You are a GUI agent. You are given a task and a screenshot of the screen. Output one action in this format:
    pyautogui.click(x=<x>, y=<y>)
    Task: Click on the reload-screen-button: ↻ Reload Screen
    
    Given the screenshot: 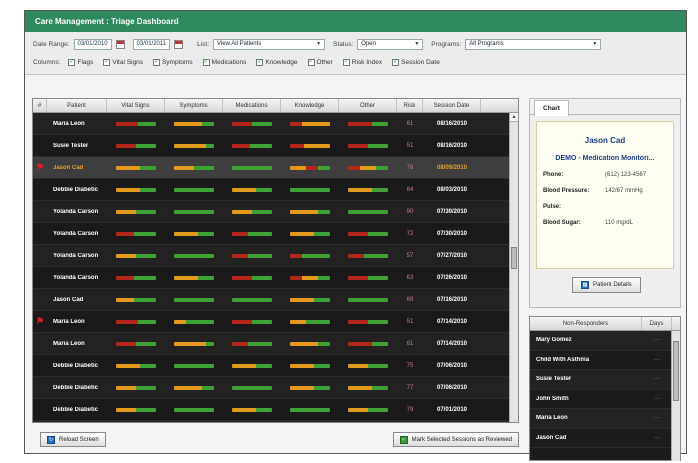 What is the action you would take?
    pyautogui.click(x=73, y=439)
    